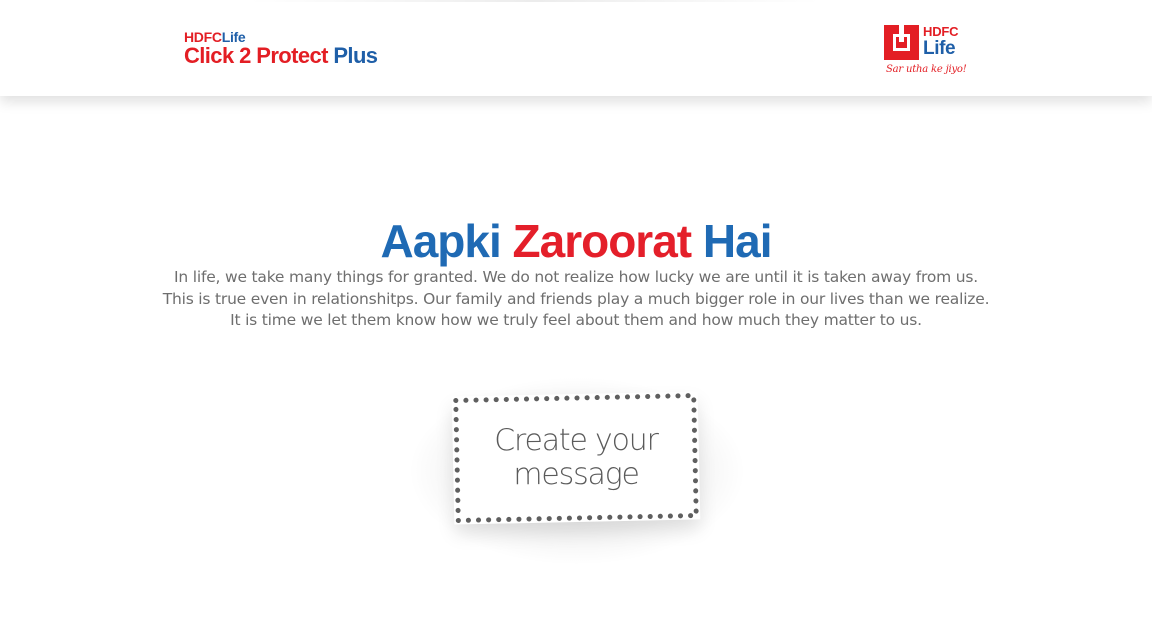  I want to click on page-headline: Aapki Zaroorat Hai, so click(576, 241).